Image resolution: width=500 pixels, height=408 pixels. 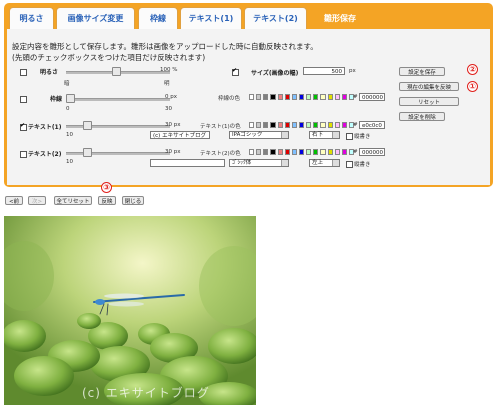 I want to click on tab-text2: テキスト(2), so click(x=275, y=18).